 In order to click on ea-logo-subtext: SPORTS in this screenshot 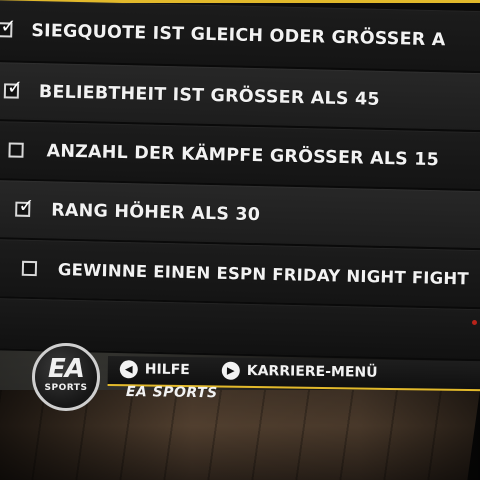, I will do `click(66, 388)`.